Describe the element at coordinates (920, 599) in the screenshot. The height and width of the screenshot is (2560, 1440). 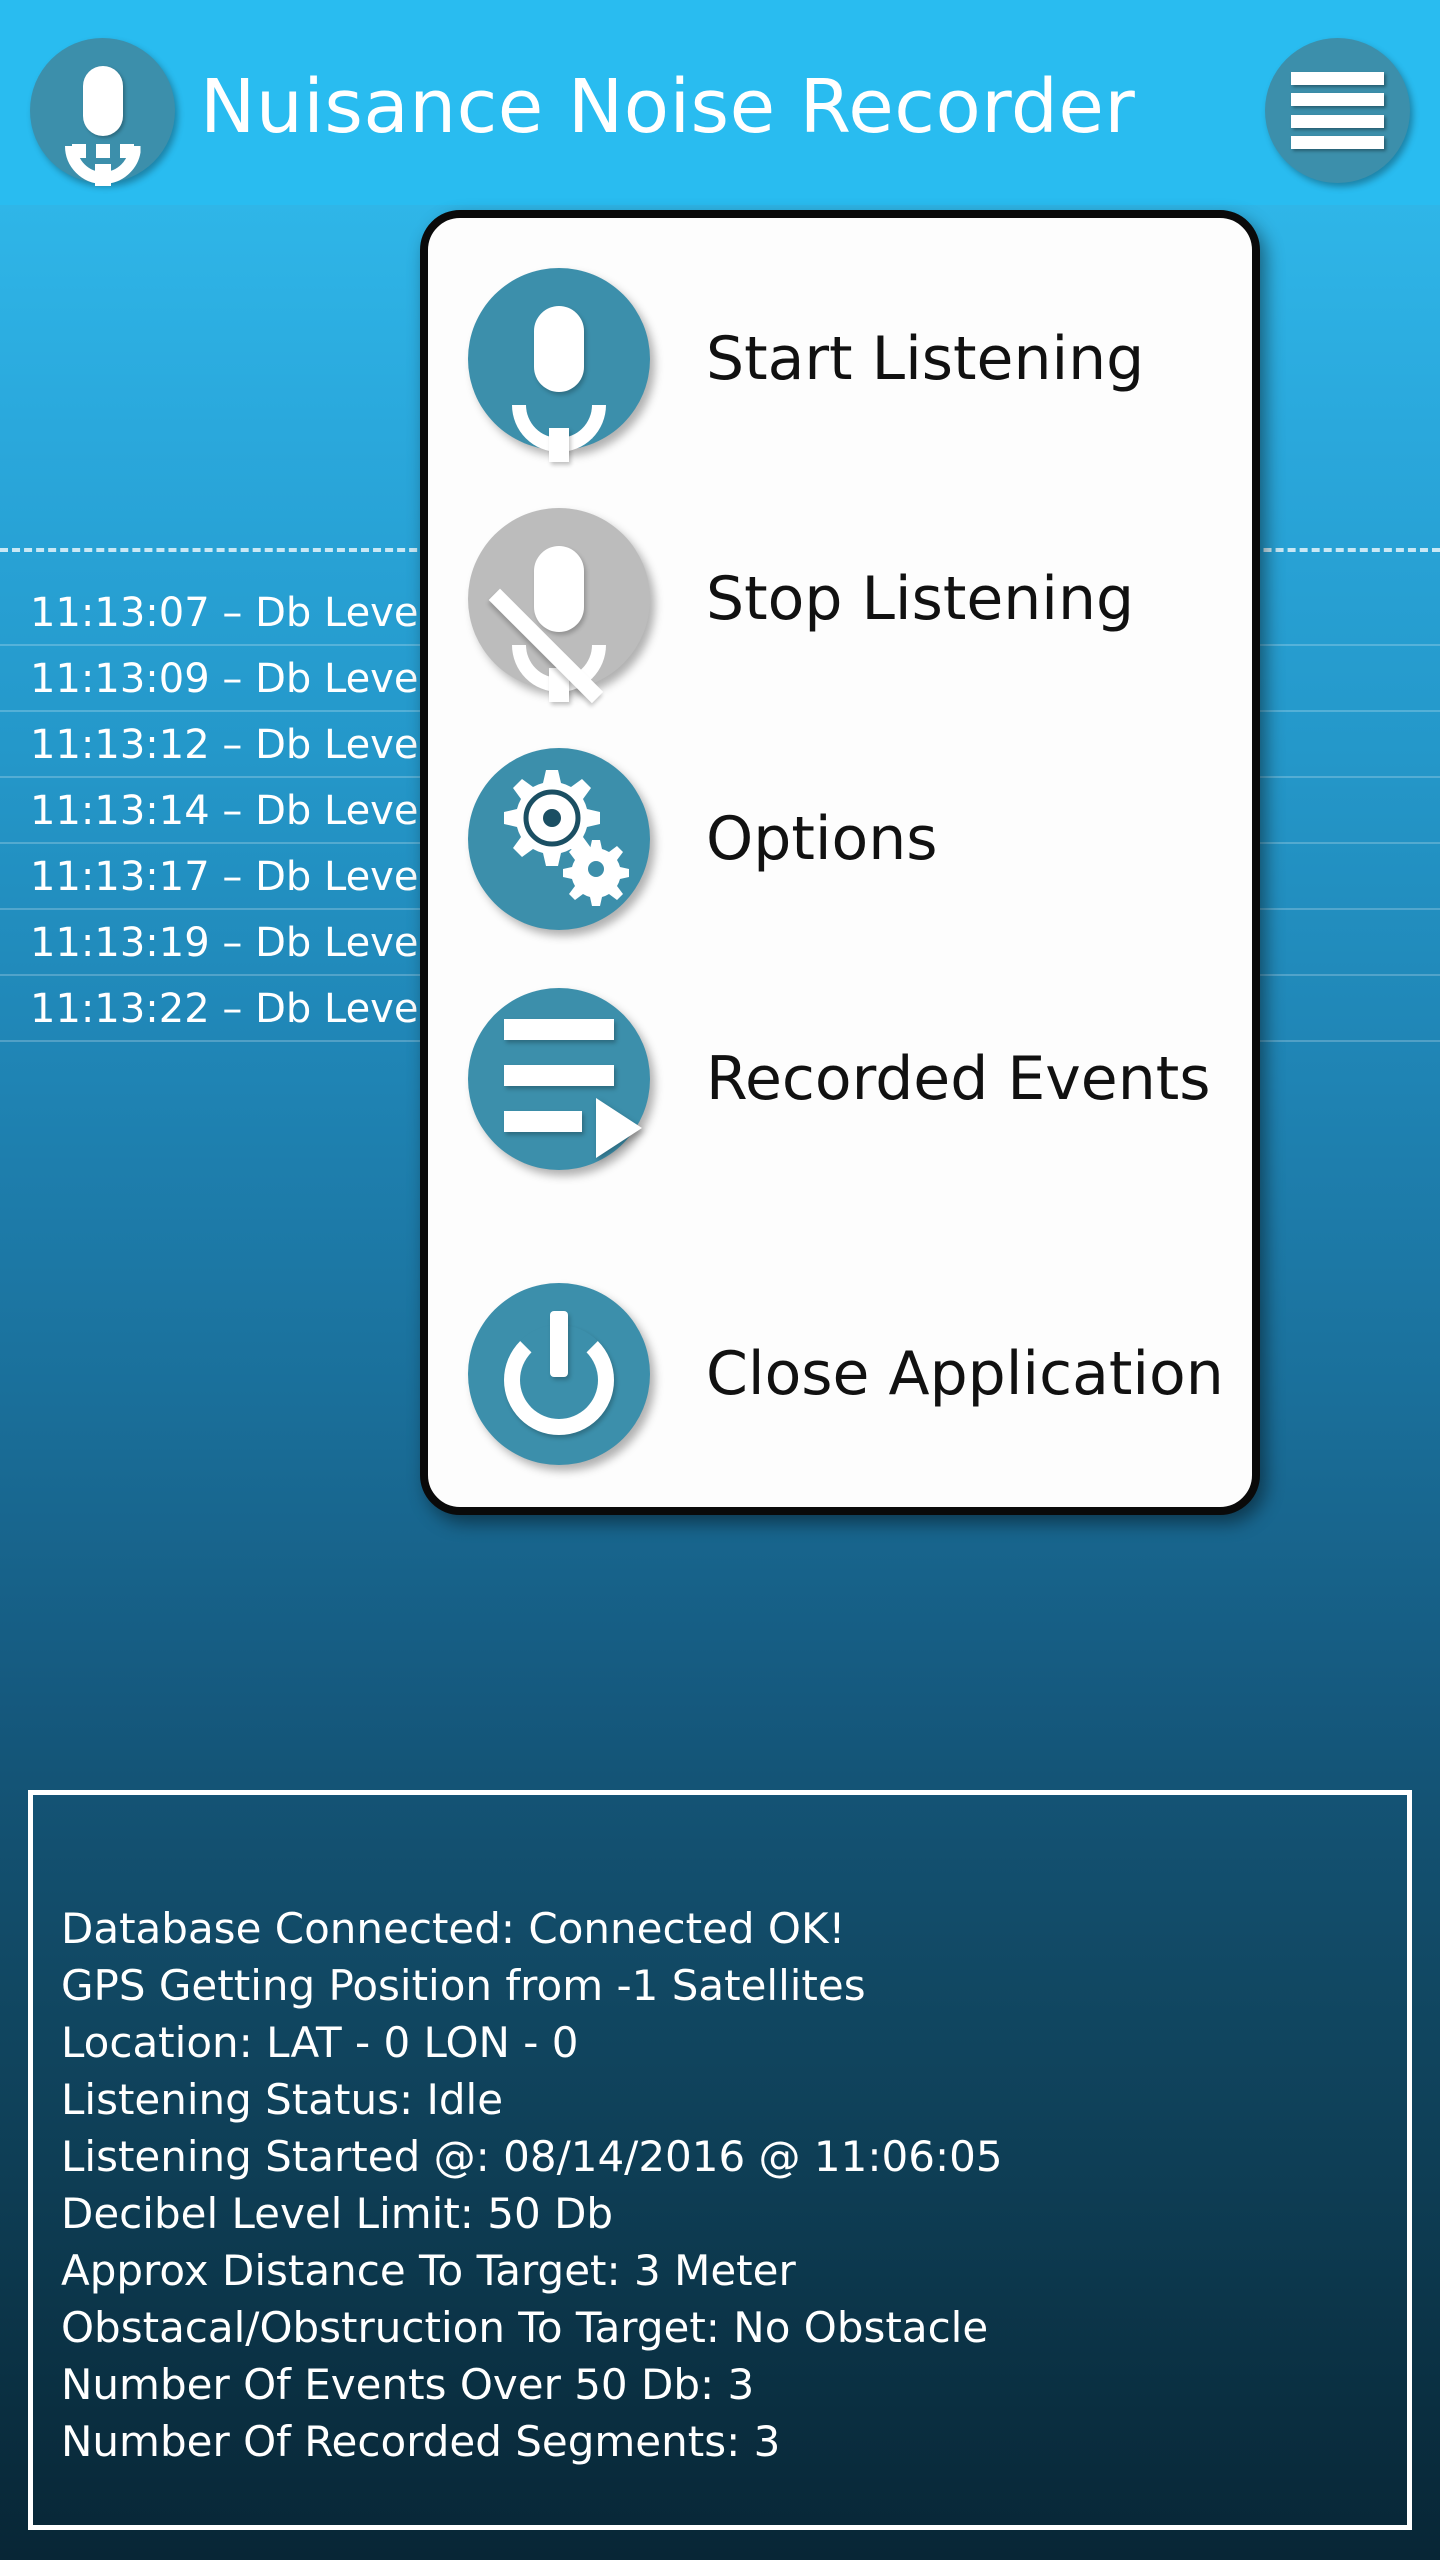
I see `menu-item-label: Stop Listening` at that location.